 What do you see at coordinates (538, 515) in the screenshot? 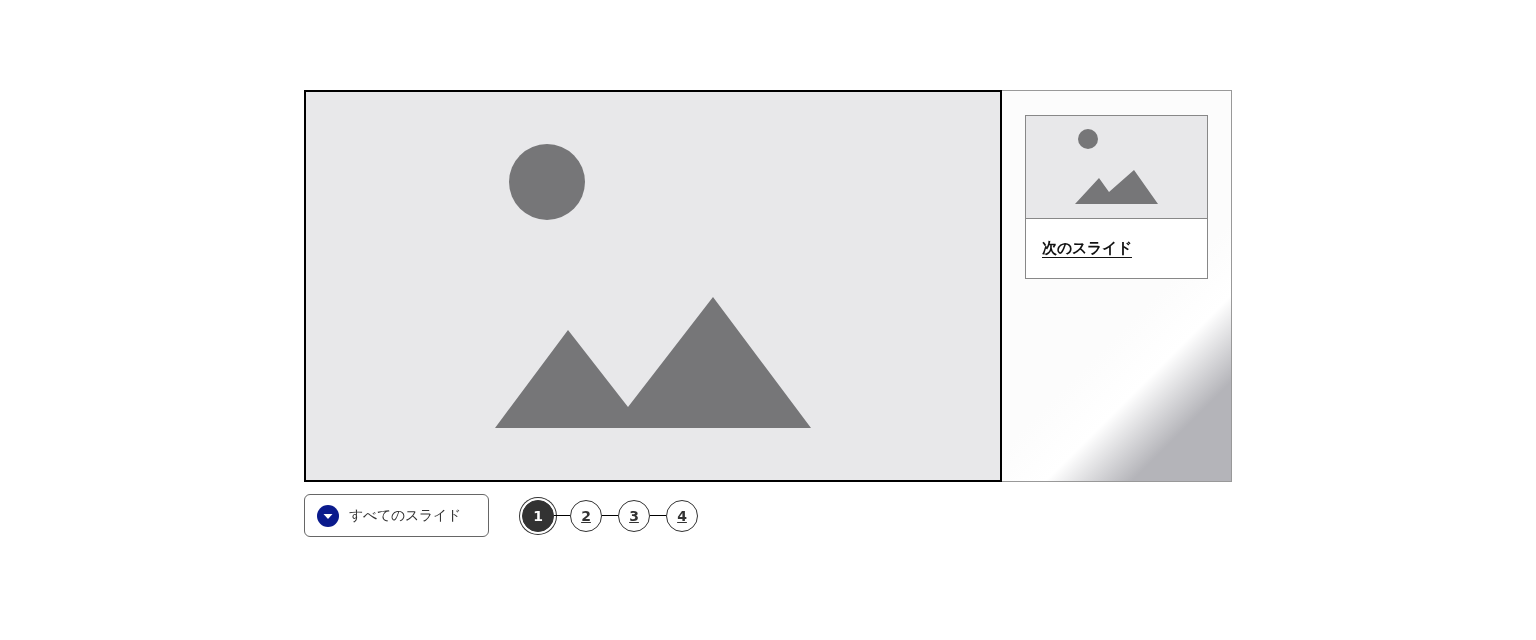
I see `page-button: 1` at bounding box center [538, 515].